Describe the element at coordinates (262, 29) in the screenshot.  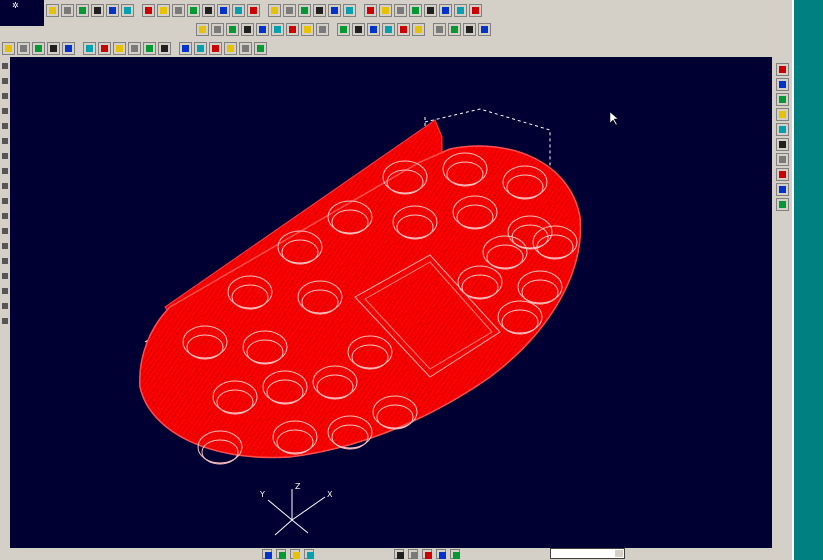
I see `cylinder-icon` at that location.